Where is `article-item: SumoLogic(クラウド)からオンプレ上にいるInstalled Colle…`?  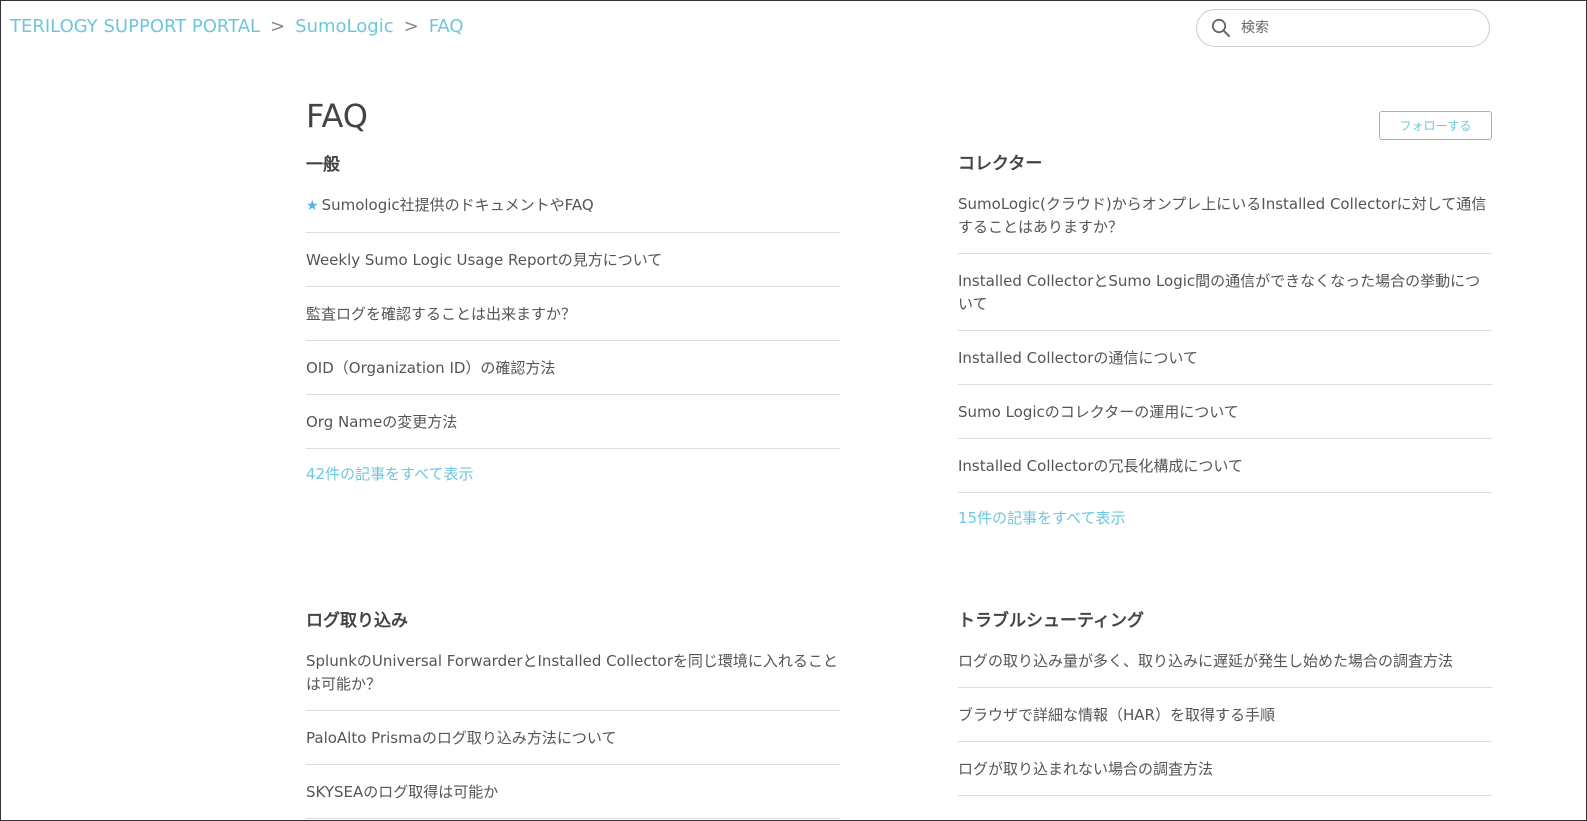 article-item: SumoLogic(クラウド)からオンプレ上にいるInstalled Colle… is located at coordinates (1225, 214).